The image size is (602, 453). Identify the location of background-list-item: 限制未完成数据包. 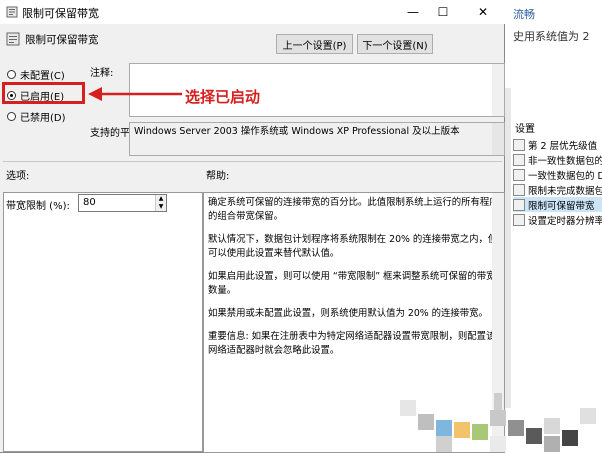
(557, 189).